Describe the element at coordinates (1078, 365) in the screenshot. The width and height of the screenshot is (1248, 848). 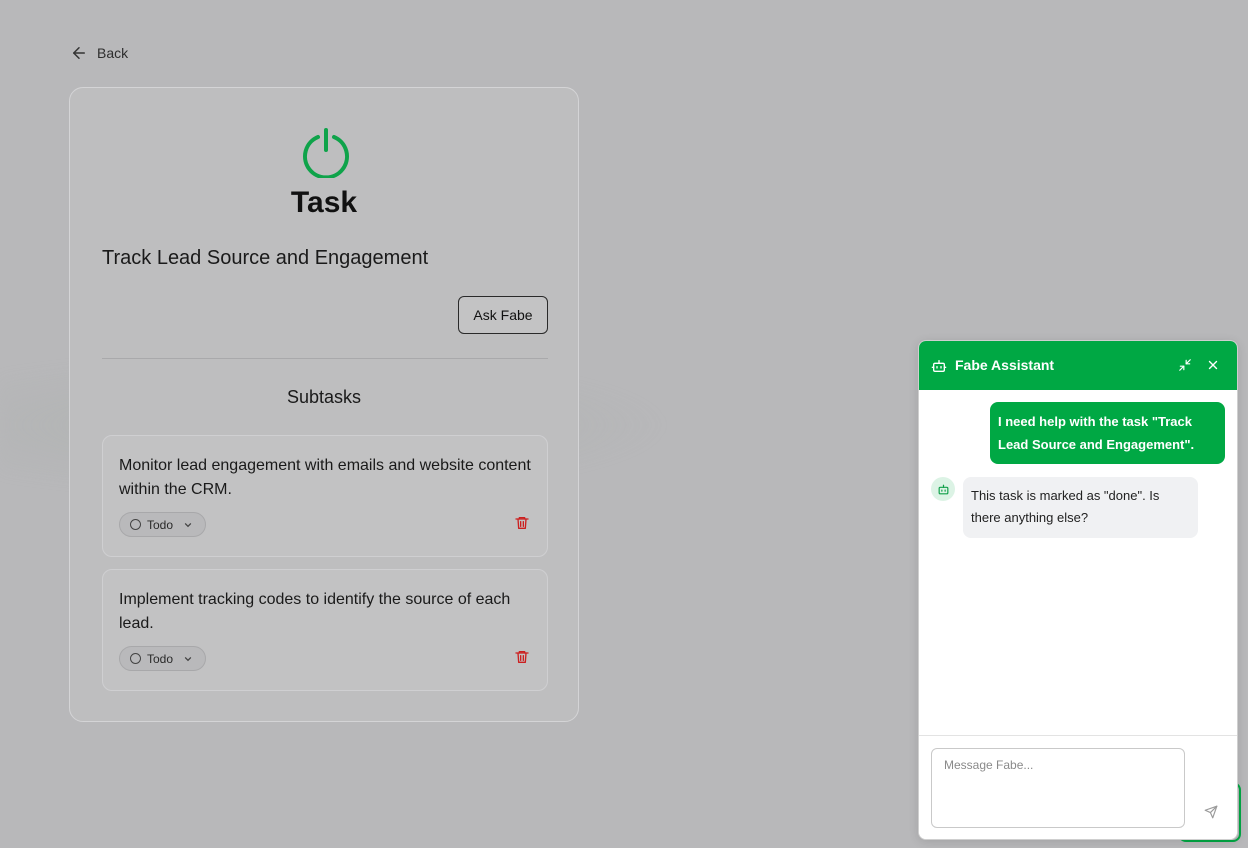
I see `chat-header: Fabe Assistant` at that location.